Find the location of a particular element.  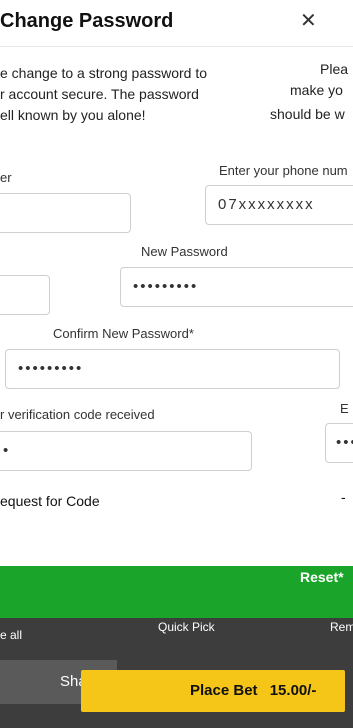

description-line-1: e change to a strong password to is located at coordinates (104, 73).